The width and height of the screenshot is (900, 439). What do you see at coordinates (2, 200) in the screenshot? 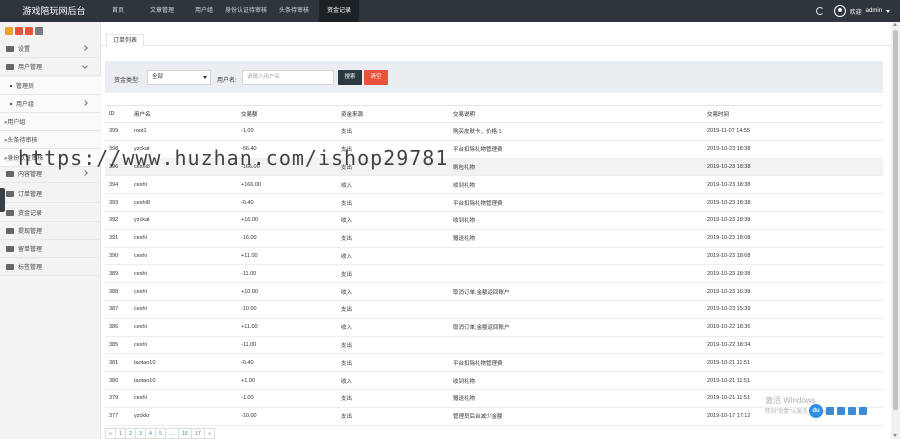
I see `sidebar-toggle-tab` at bounding box center [2, 200].